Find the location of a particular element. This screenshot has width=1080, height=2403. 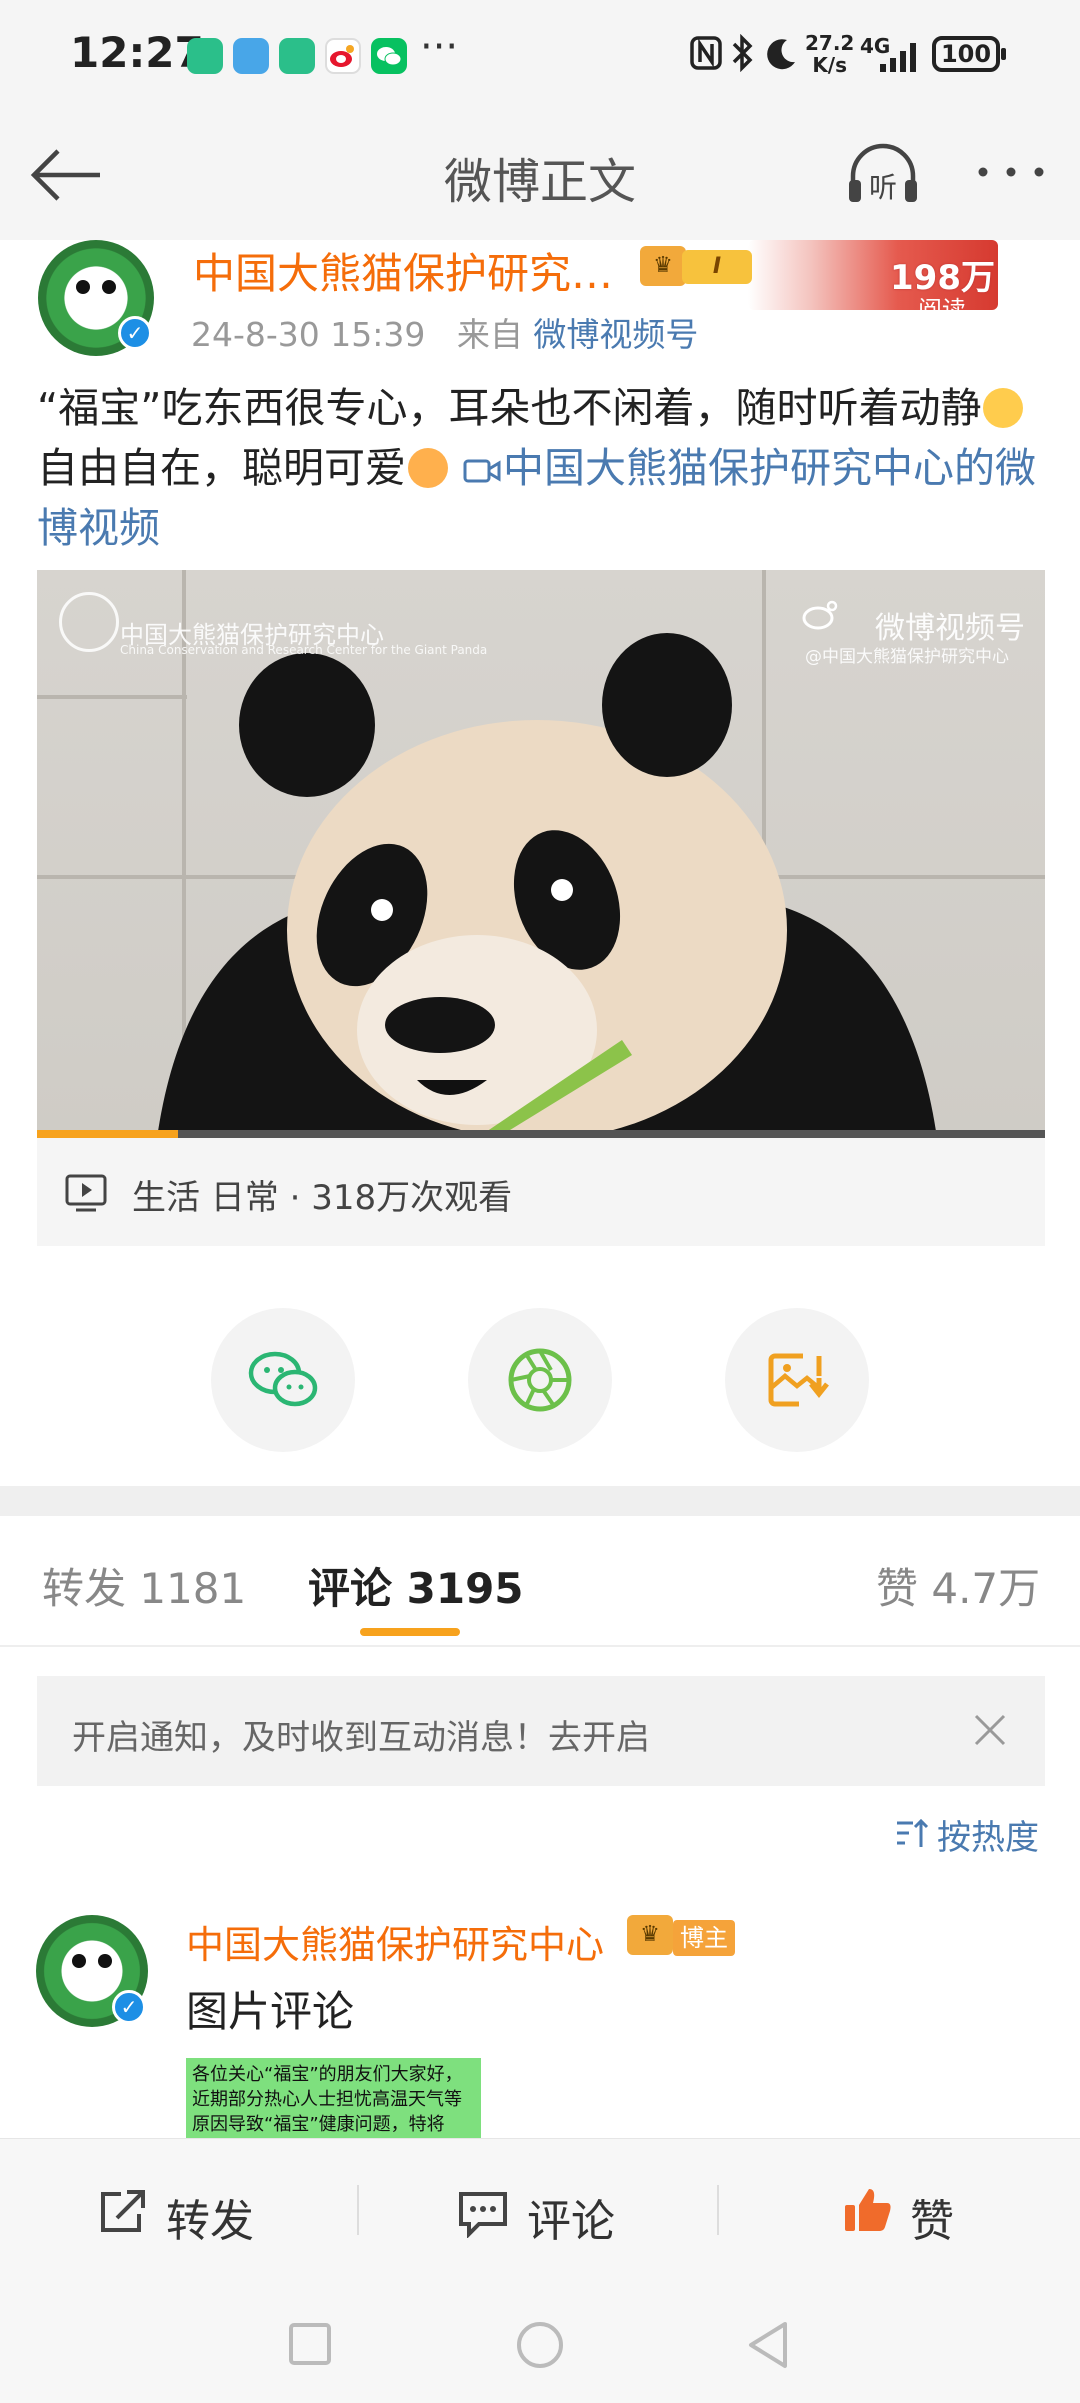

sort-icon is located at coordinates (913, 1835).